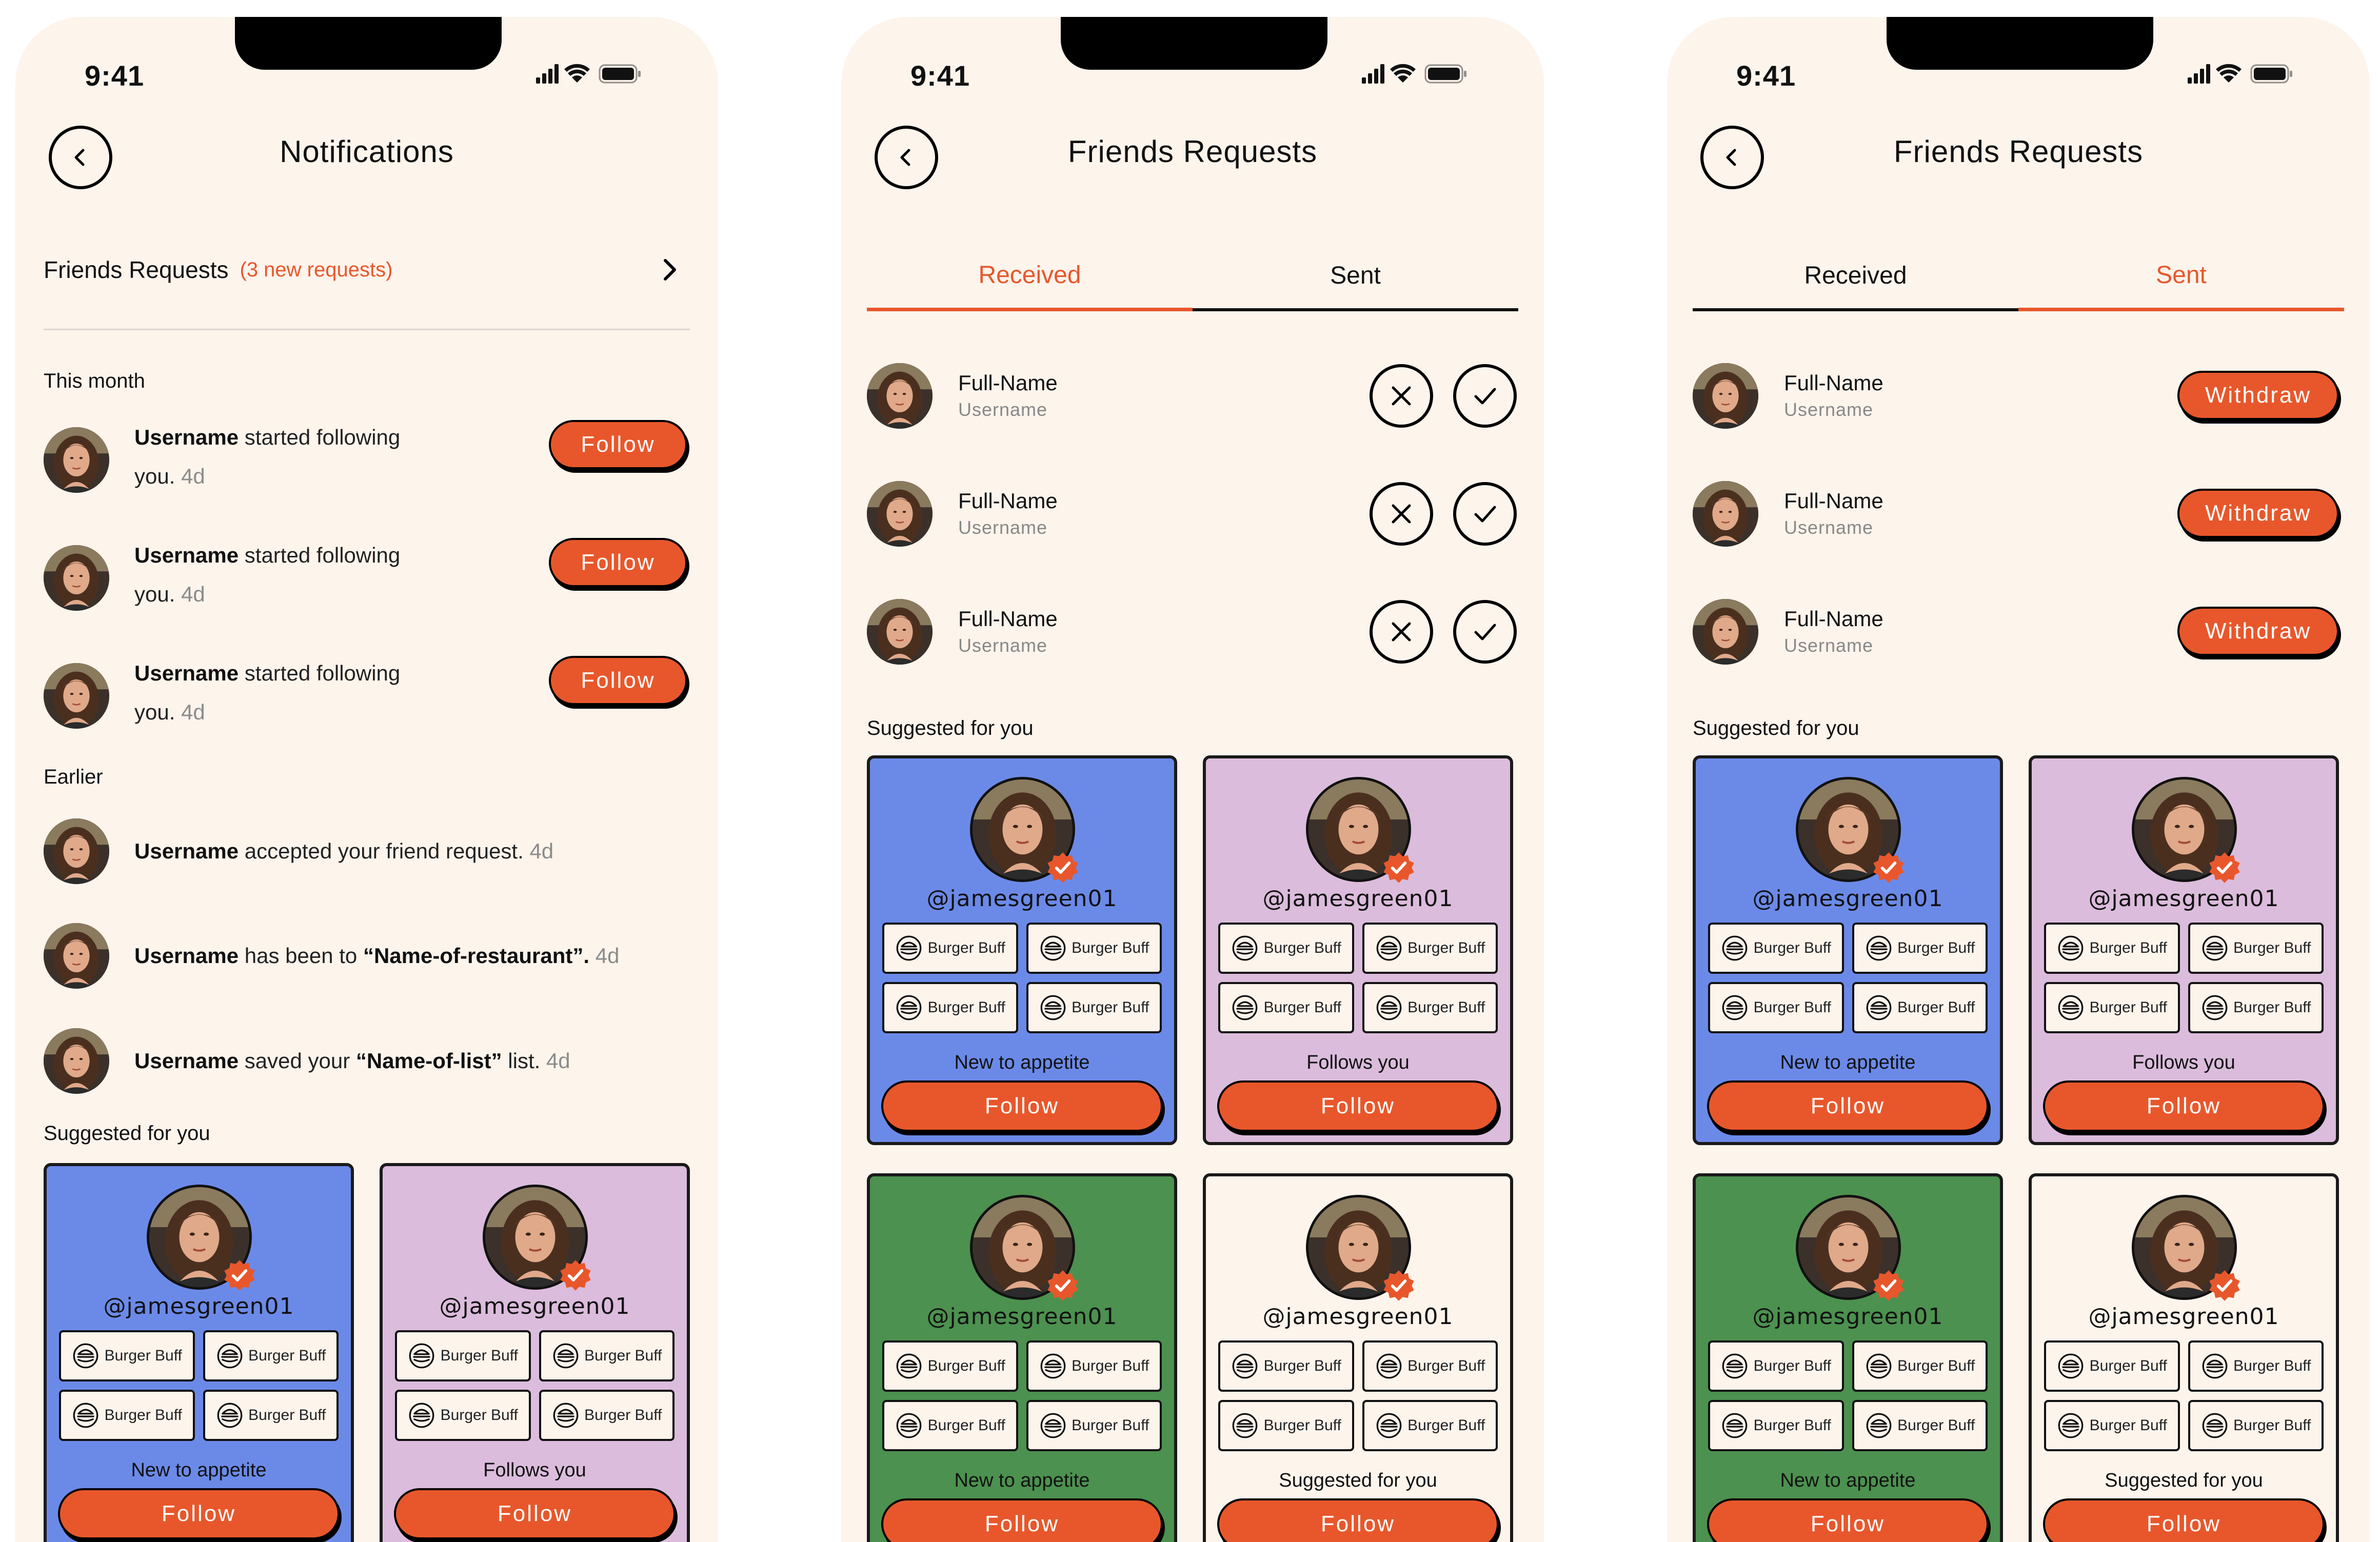  I want to click on friends-requests-link: Friends Requests (3 new requests), so click(367, 270).